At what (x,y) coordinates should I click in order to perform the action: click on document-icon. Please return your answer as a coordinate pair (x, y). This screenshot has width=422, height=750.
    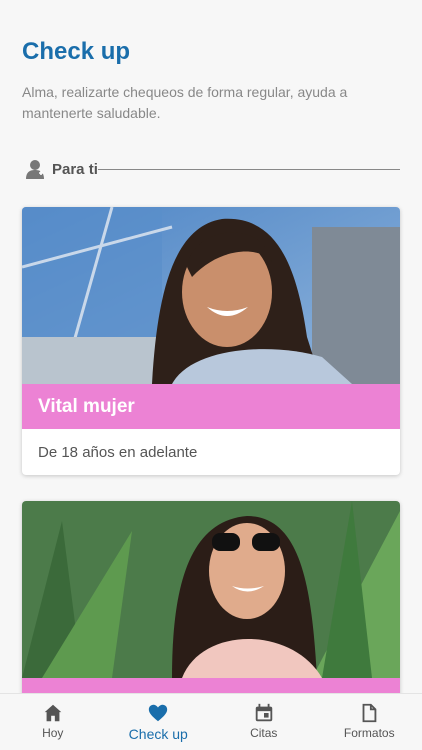
    Looking at the image, I should click on (369, 713).